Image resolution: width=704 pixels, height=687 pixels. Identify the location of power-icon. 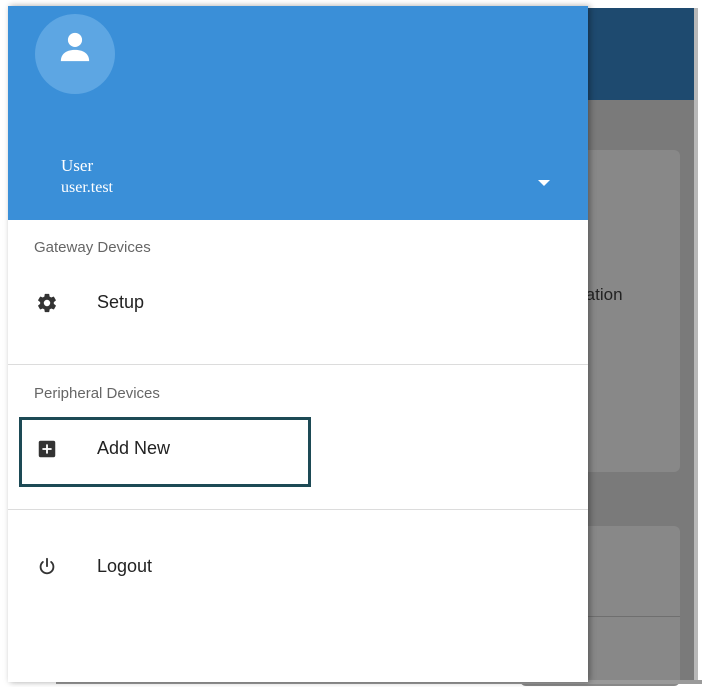
(47, 567).